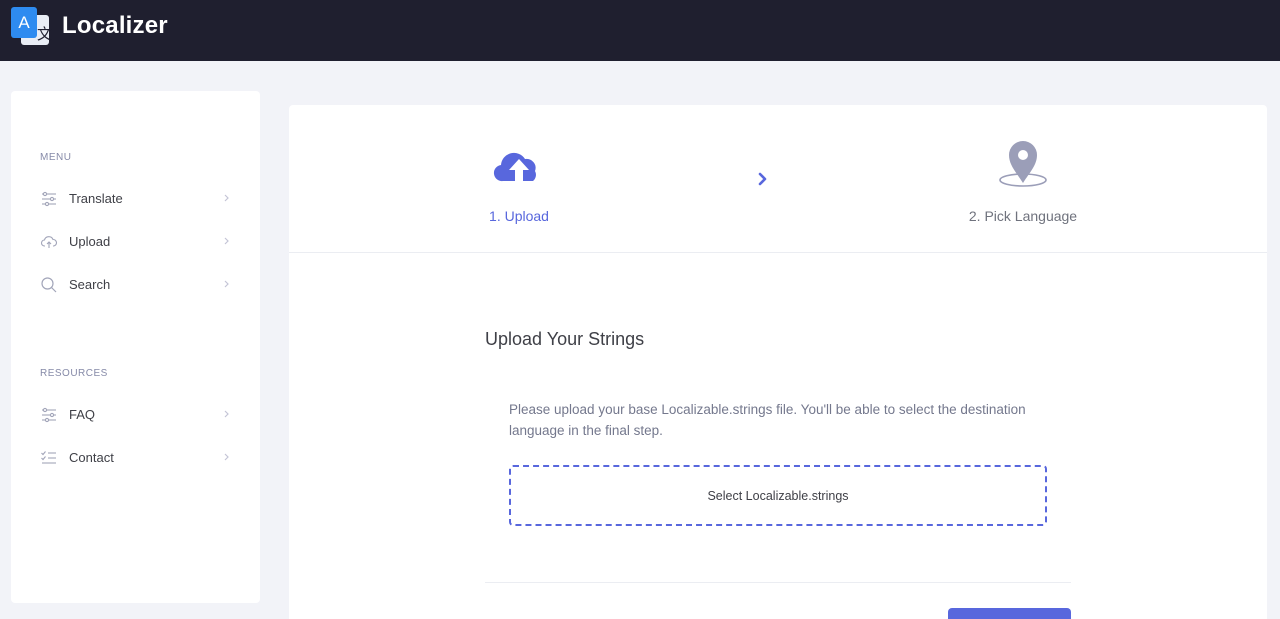 This screenshot has width=1280, height=619. What do you see at coordinates (48, 457) in the screenshot?
I see `checklist-icon` at bounding box center [48, 457].